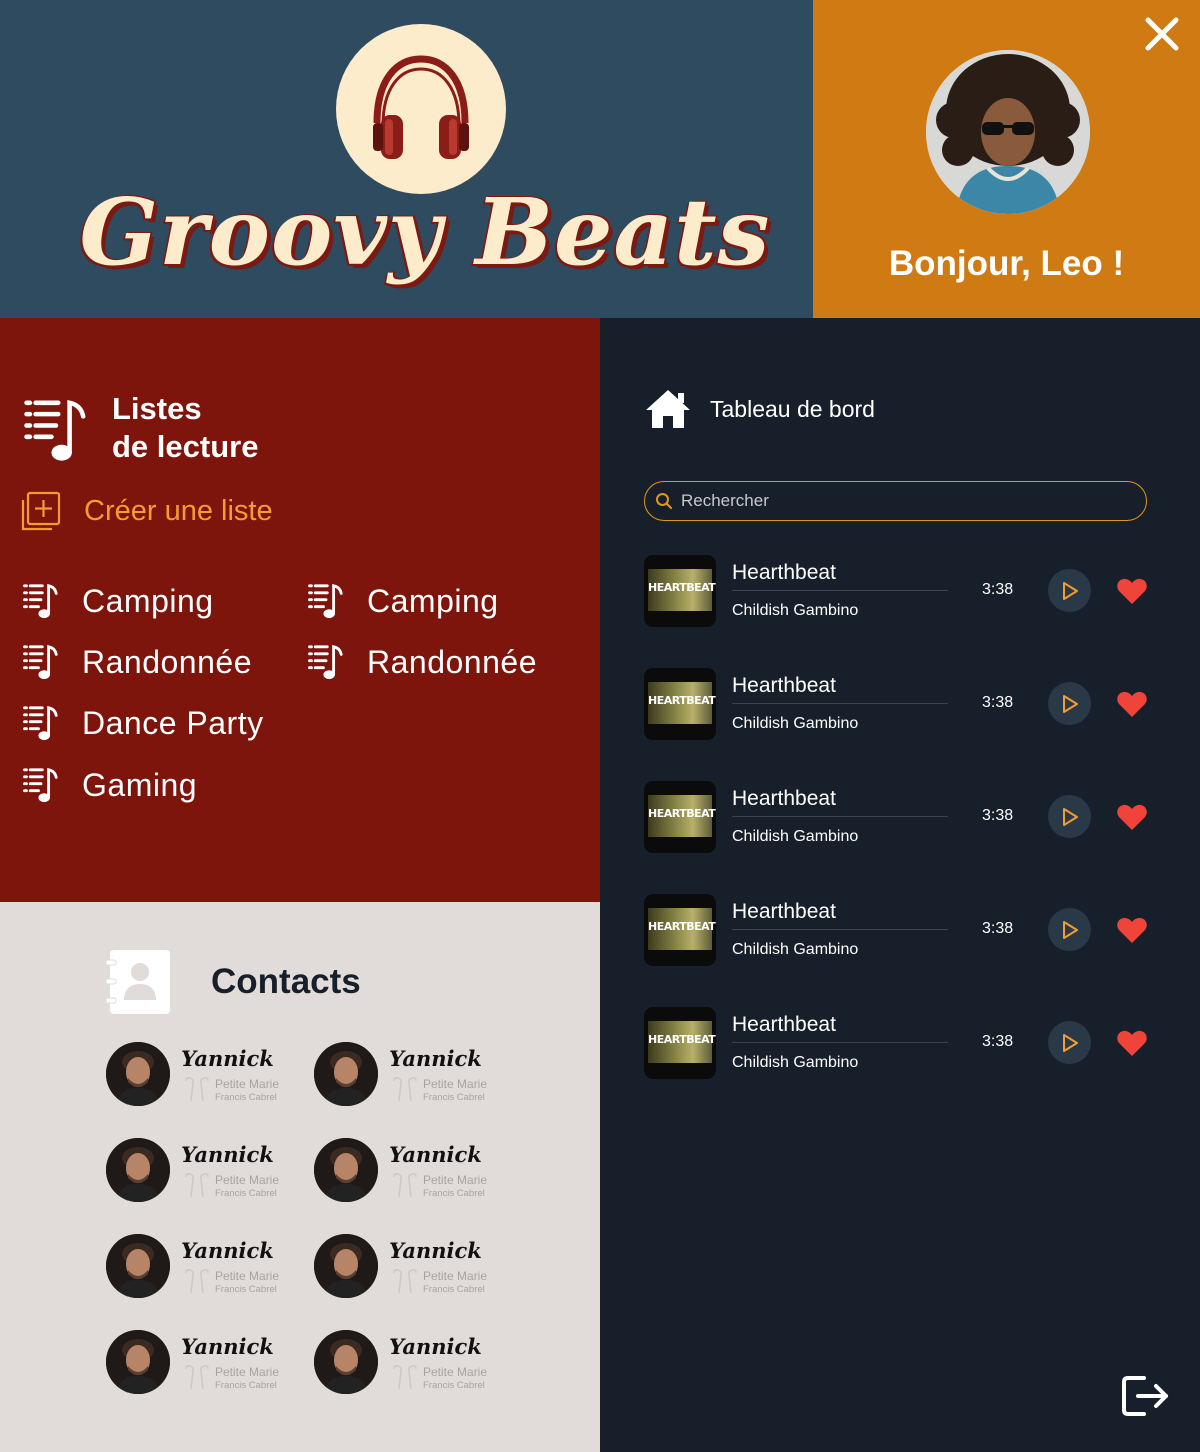 This screenshot has height=1452, width=1200. Describe the element at coordinates (403, 601) in the screenshot. I see `playlist-item-camping-2: Camping` at that location.